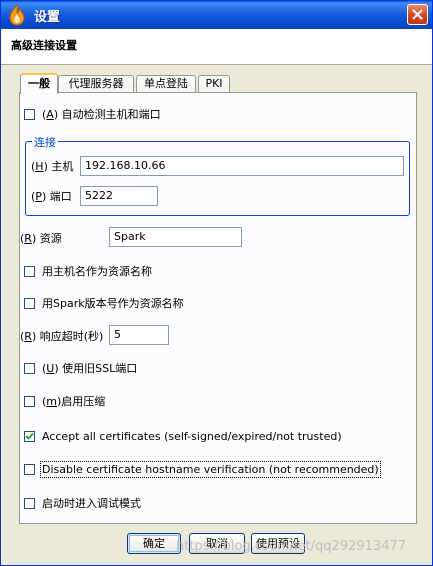 This screenshot has height=566, width=433. Describe the element at coordinates (47, 17) in the screenshot. I see `window-title: 设置` at that location.